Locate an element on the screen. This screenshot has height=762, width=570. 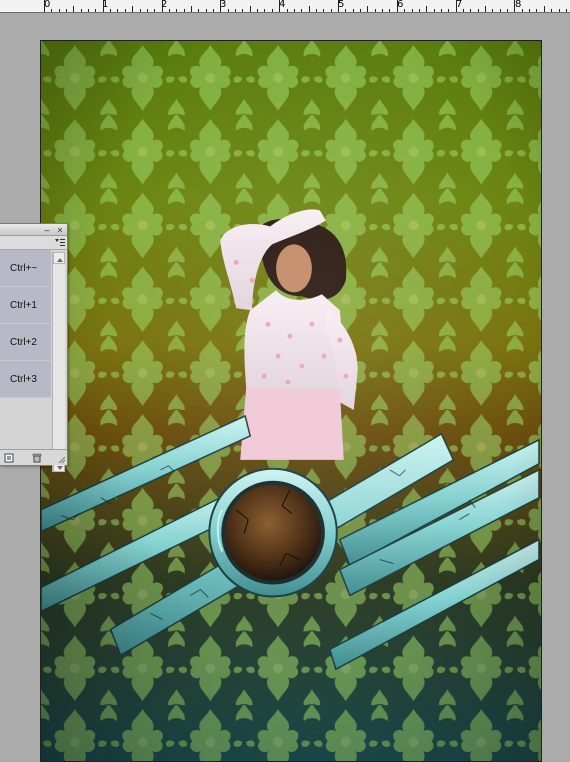
horizontal-ruler: 0 1 2 3 4 5 6 7 8 is located at coordinates (285, 6).